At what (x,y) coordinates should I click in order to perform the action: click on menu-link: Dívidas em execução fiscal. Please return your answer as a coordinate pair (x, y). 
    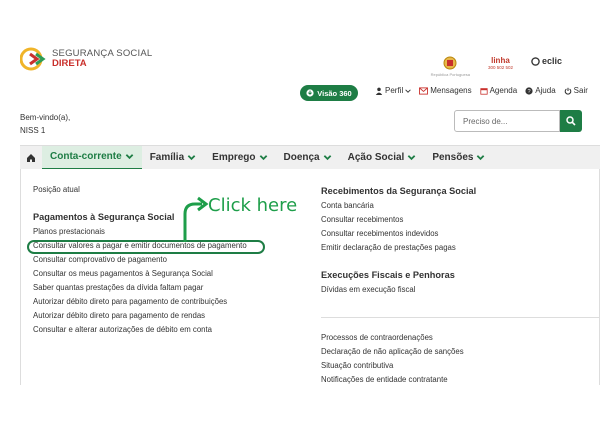
    Looking at the image, I should click on (460, 290).